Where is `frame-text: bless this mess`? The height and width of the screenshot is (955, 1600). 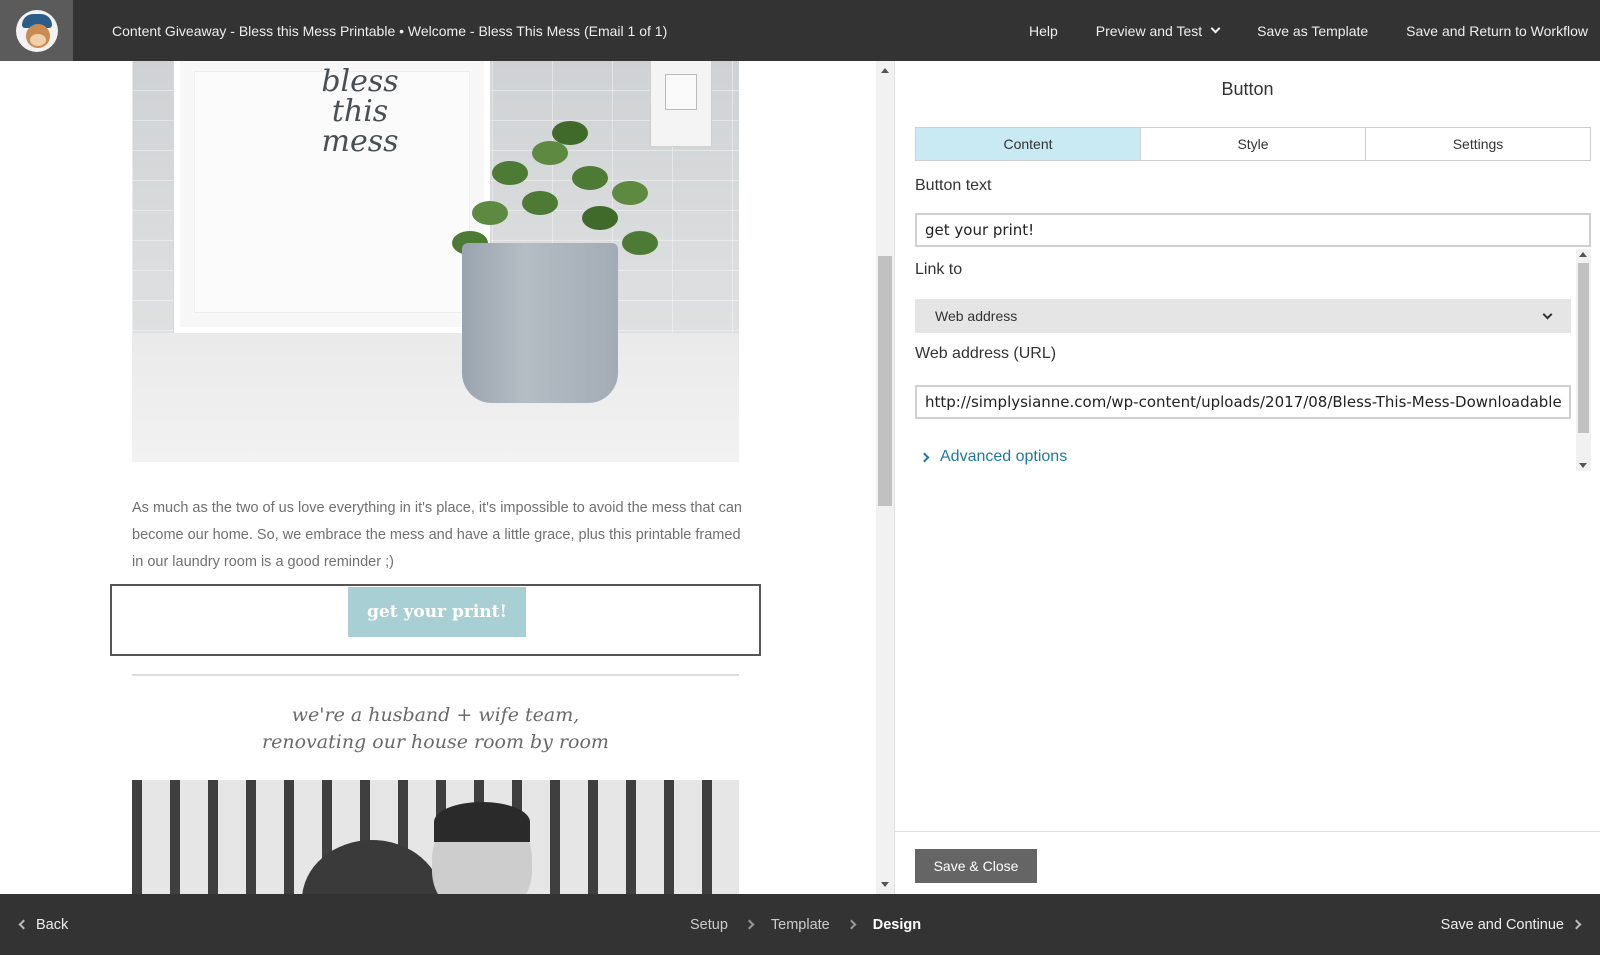 frame-text: bless this mess is located at coordinates (360, 111).